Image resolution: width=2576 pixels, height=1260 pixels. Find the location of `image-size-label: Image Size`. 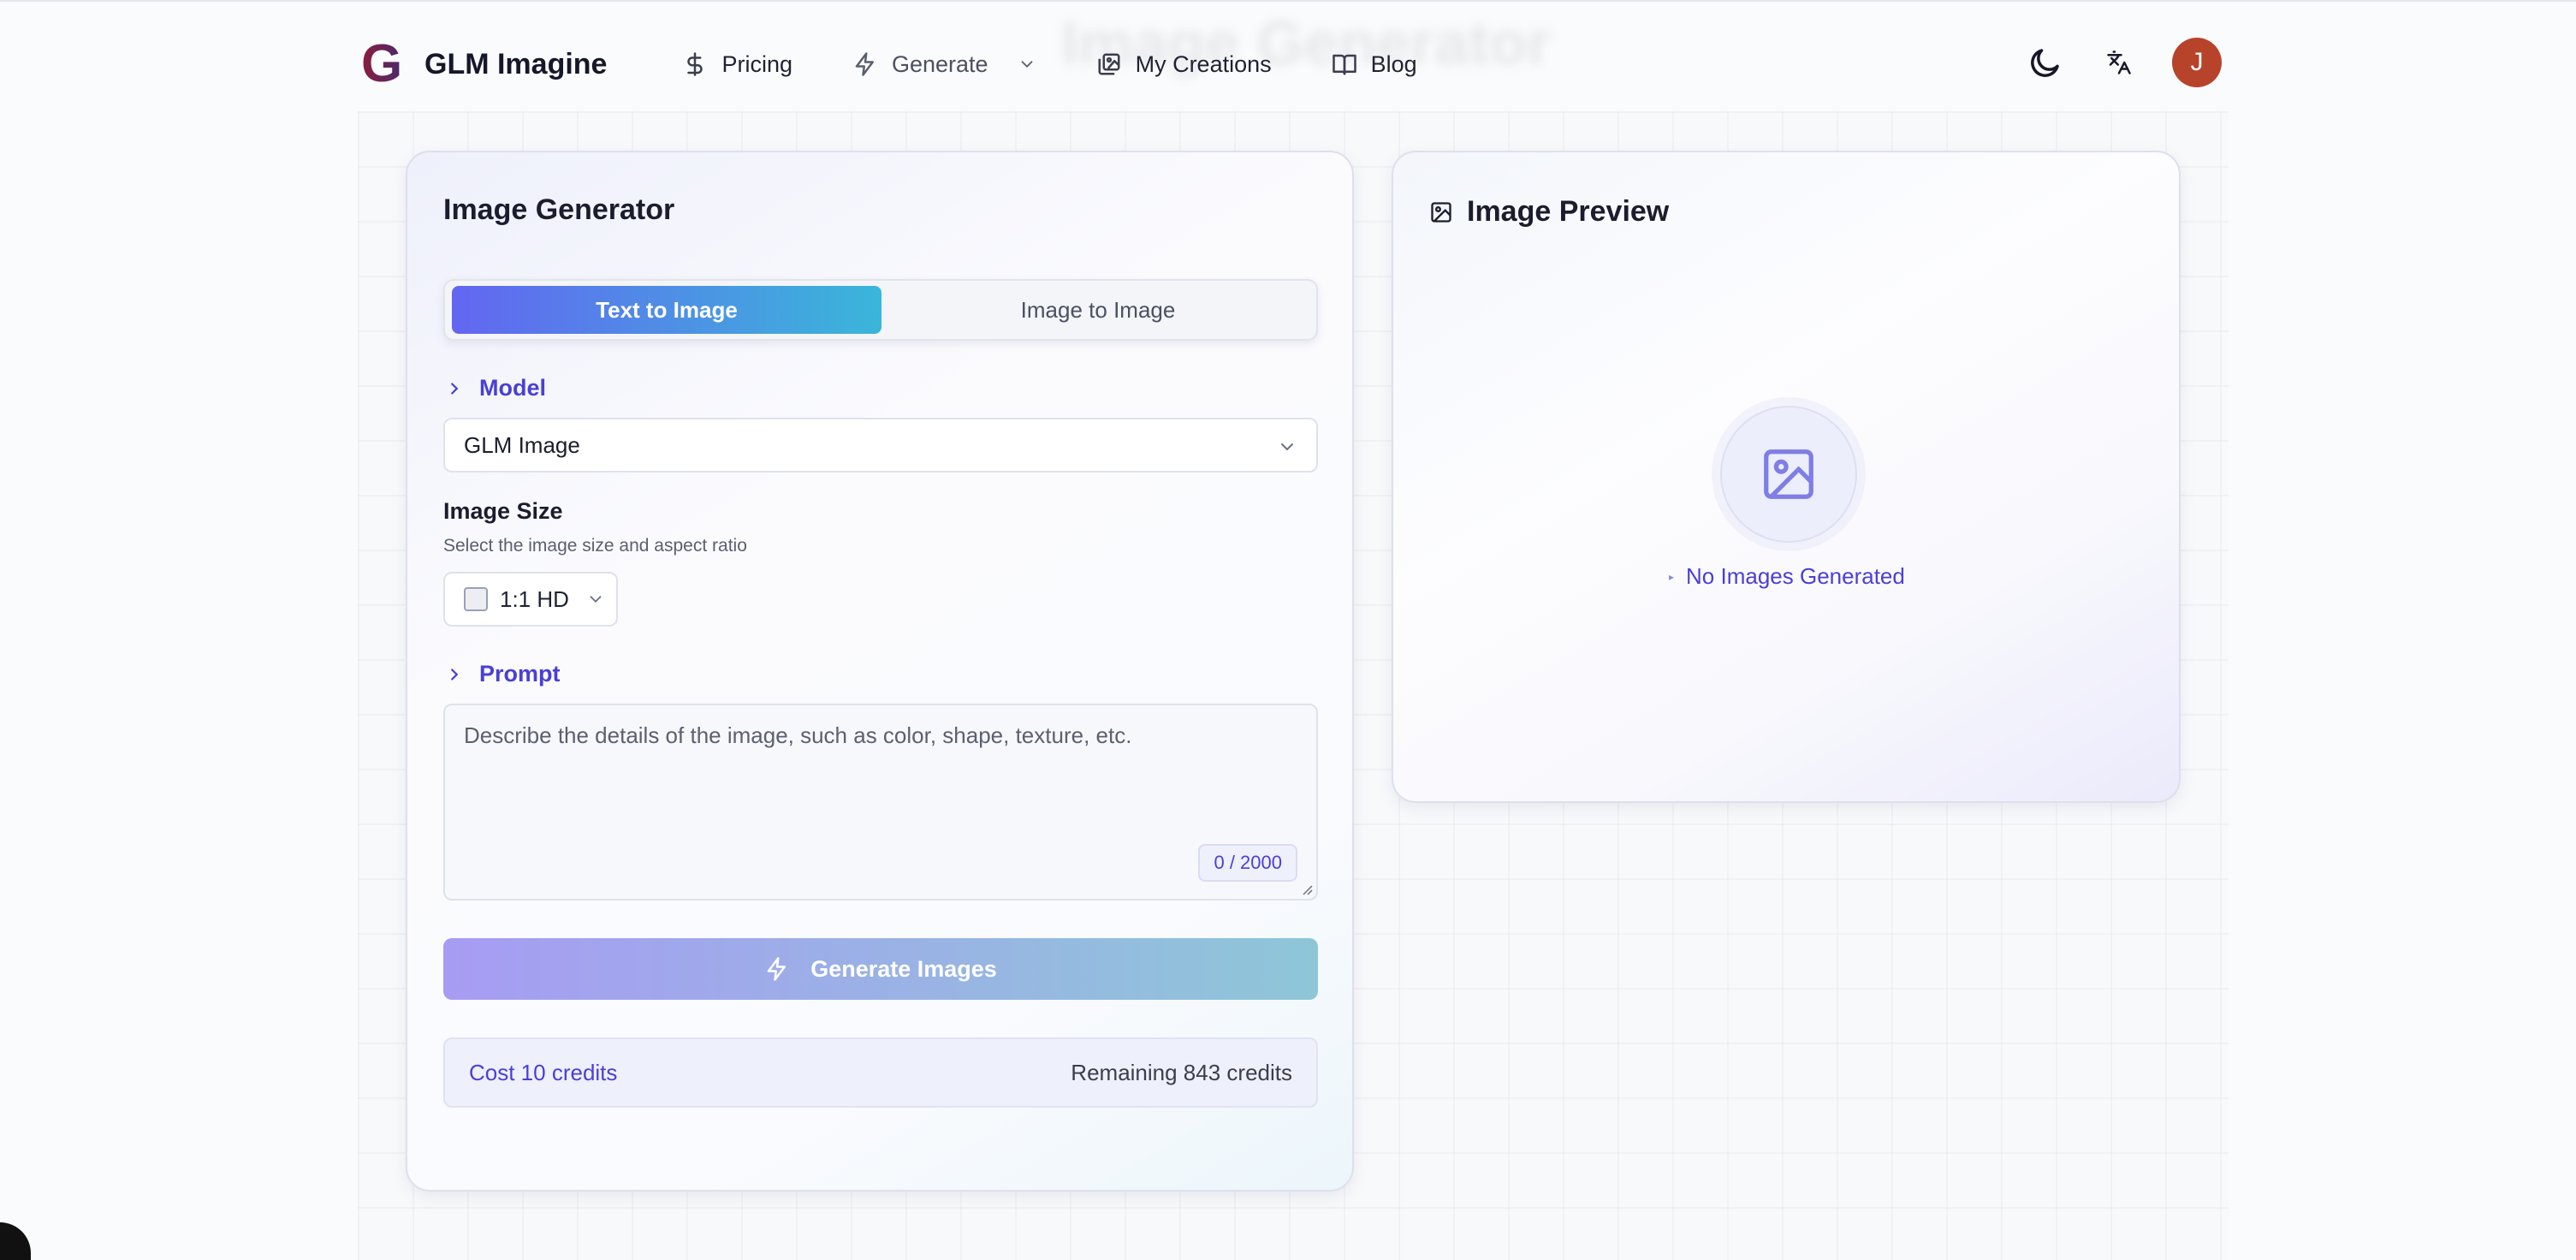

image-size-label: Image Size is located at coordinates (503, 511).